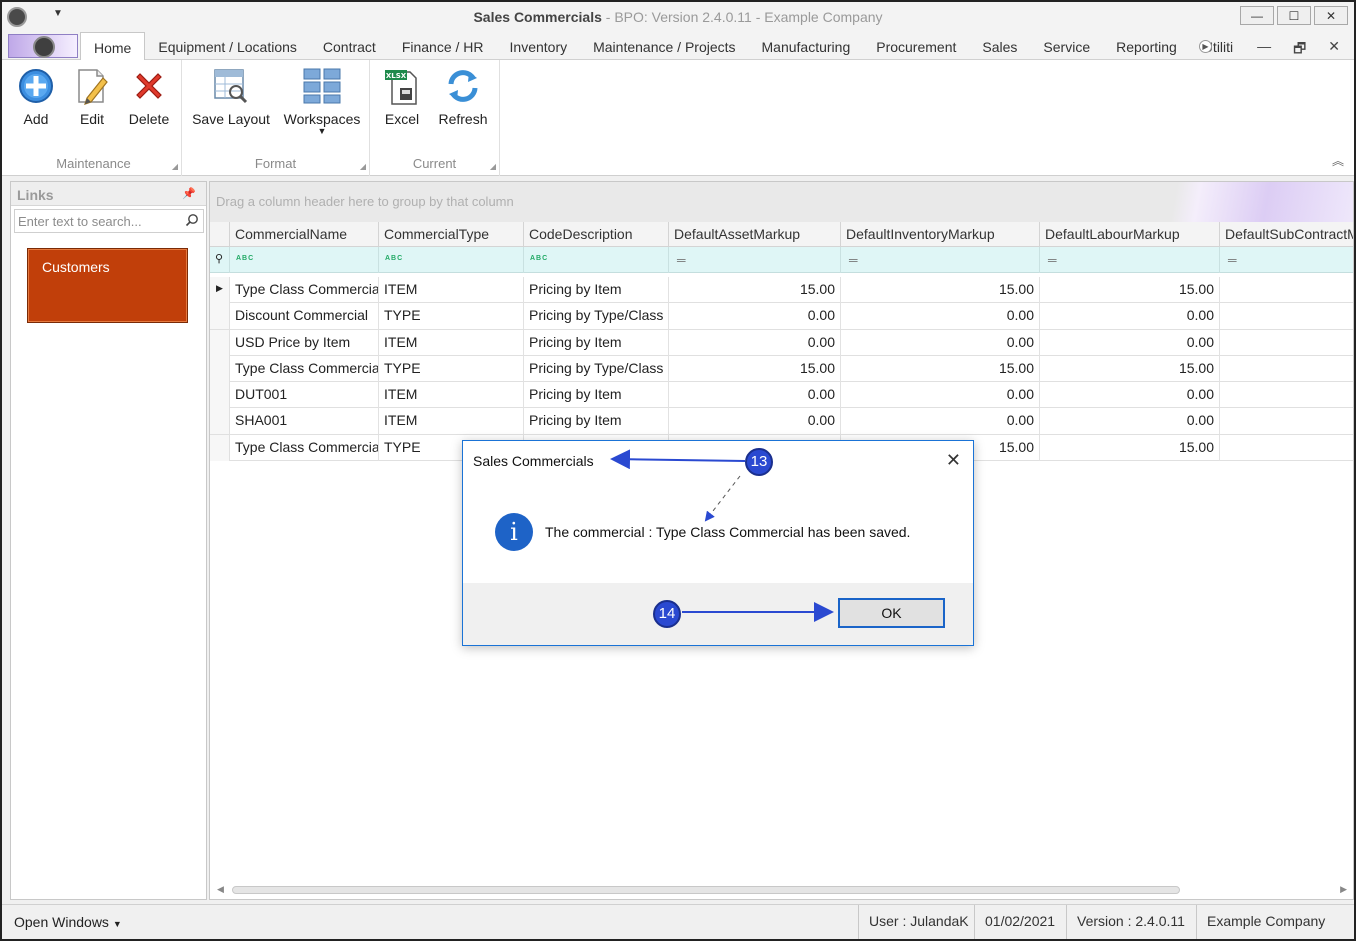  Describe the element at coordinates (1146, 46) in the screenshot. I see `tab-reporting: Reporting` at that location.